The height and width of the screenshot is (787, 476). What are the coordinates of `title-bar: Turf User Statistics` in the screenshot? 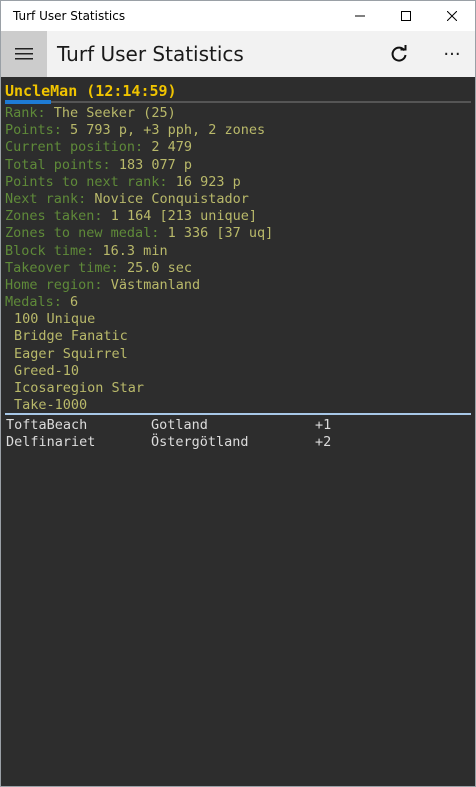 It's located at (238, 16).